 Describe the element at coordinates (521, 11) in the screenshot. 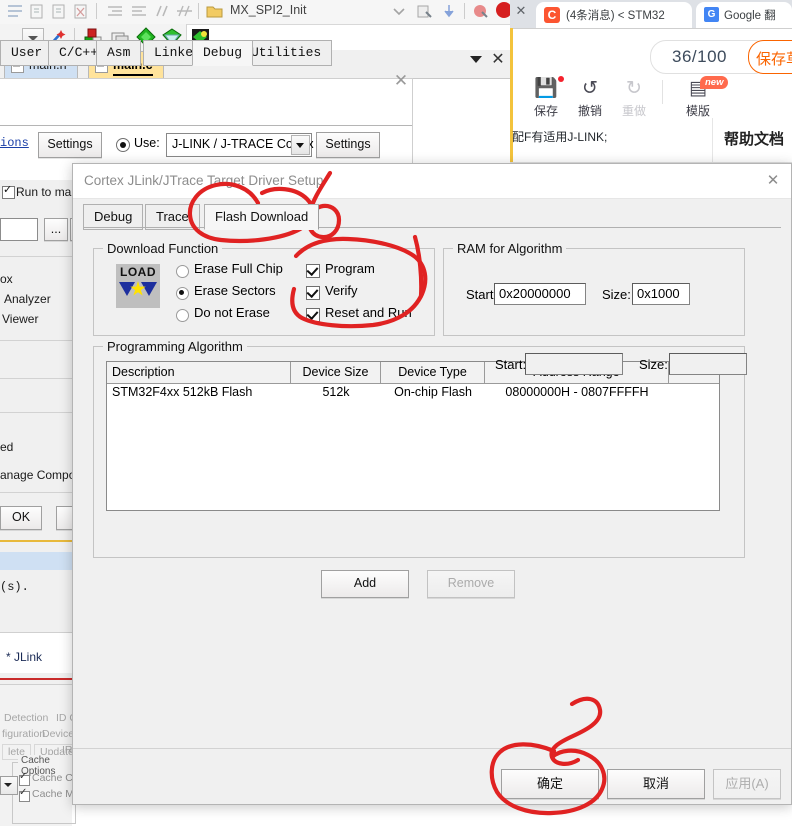

I see `close-icon: ✕` at that location.